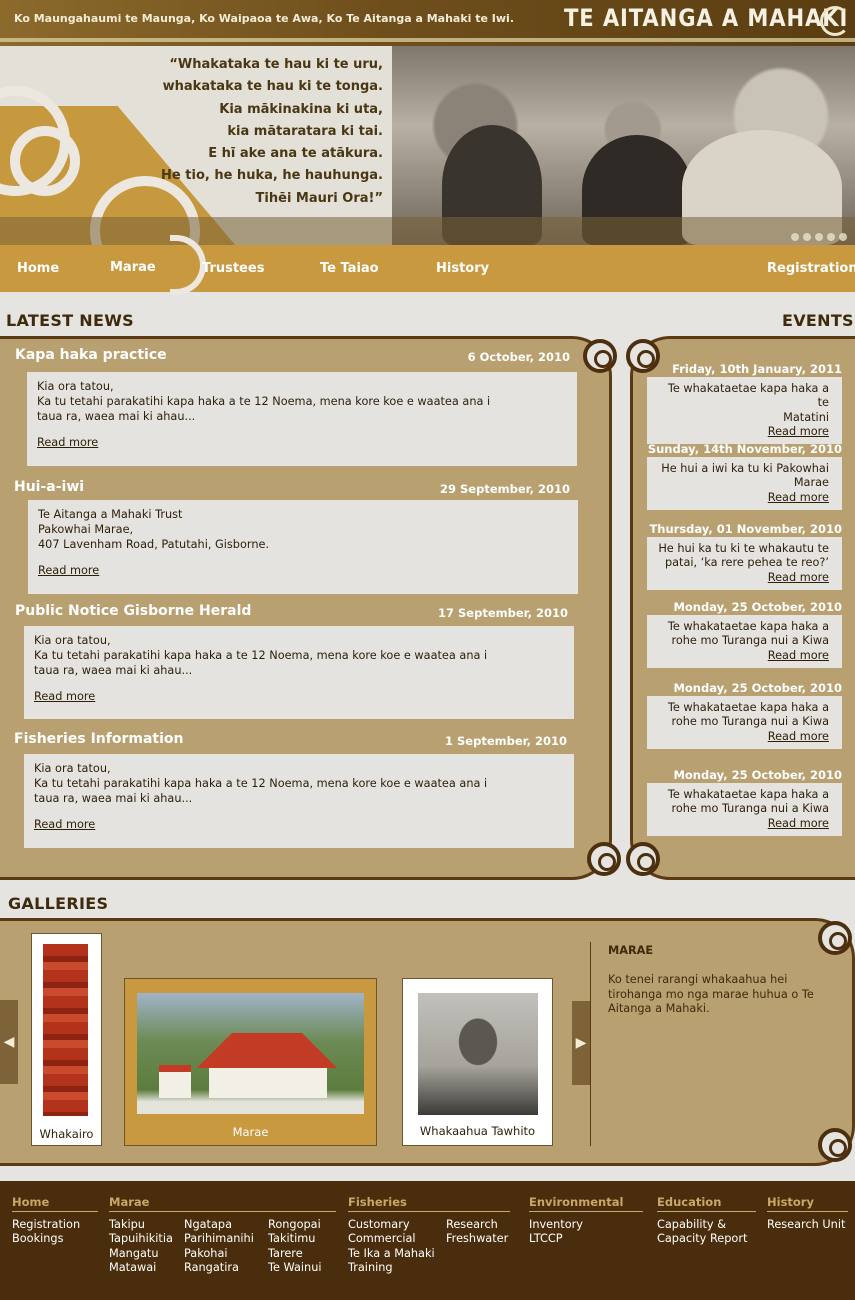  What do you see at coordinates (370, 1267) in the screenshot?
I see `footer-link: Training` at bounding box center [370, 1267].